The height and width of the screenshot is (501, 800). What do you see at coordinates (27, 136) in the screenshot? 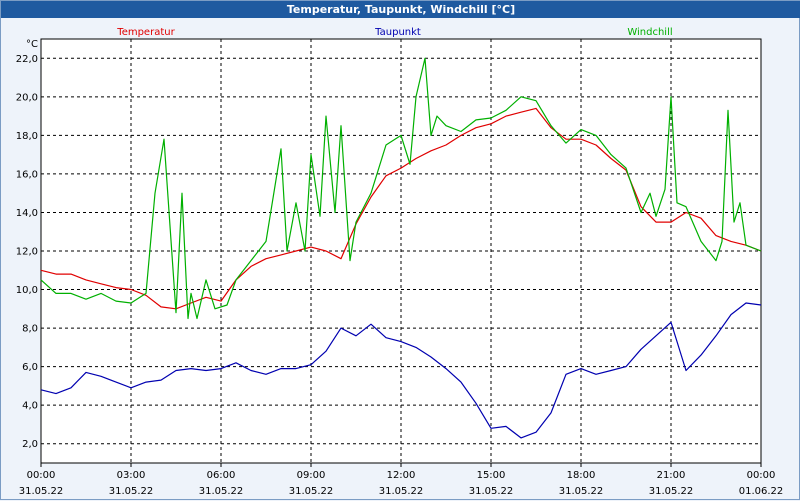
I see `y-tick-label: 18,0` at bounding box center [27, 136].